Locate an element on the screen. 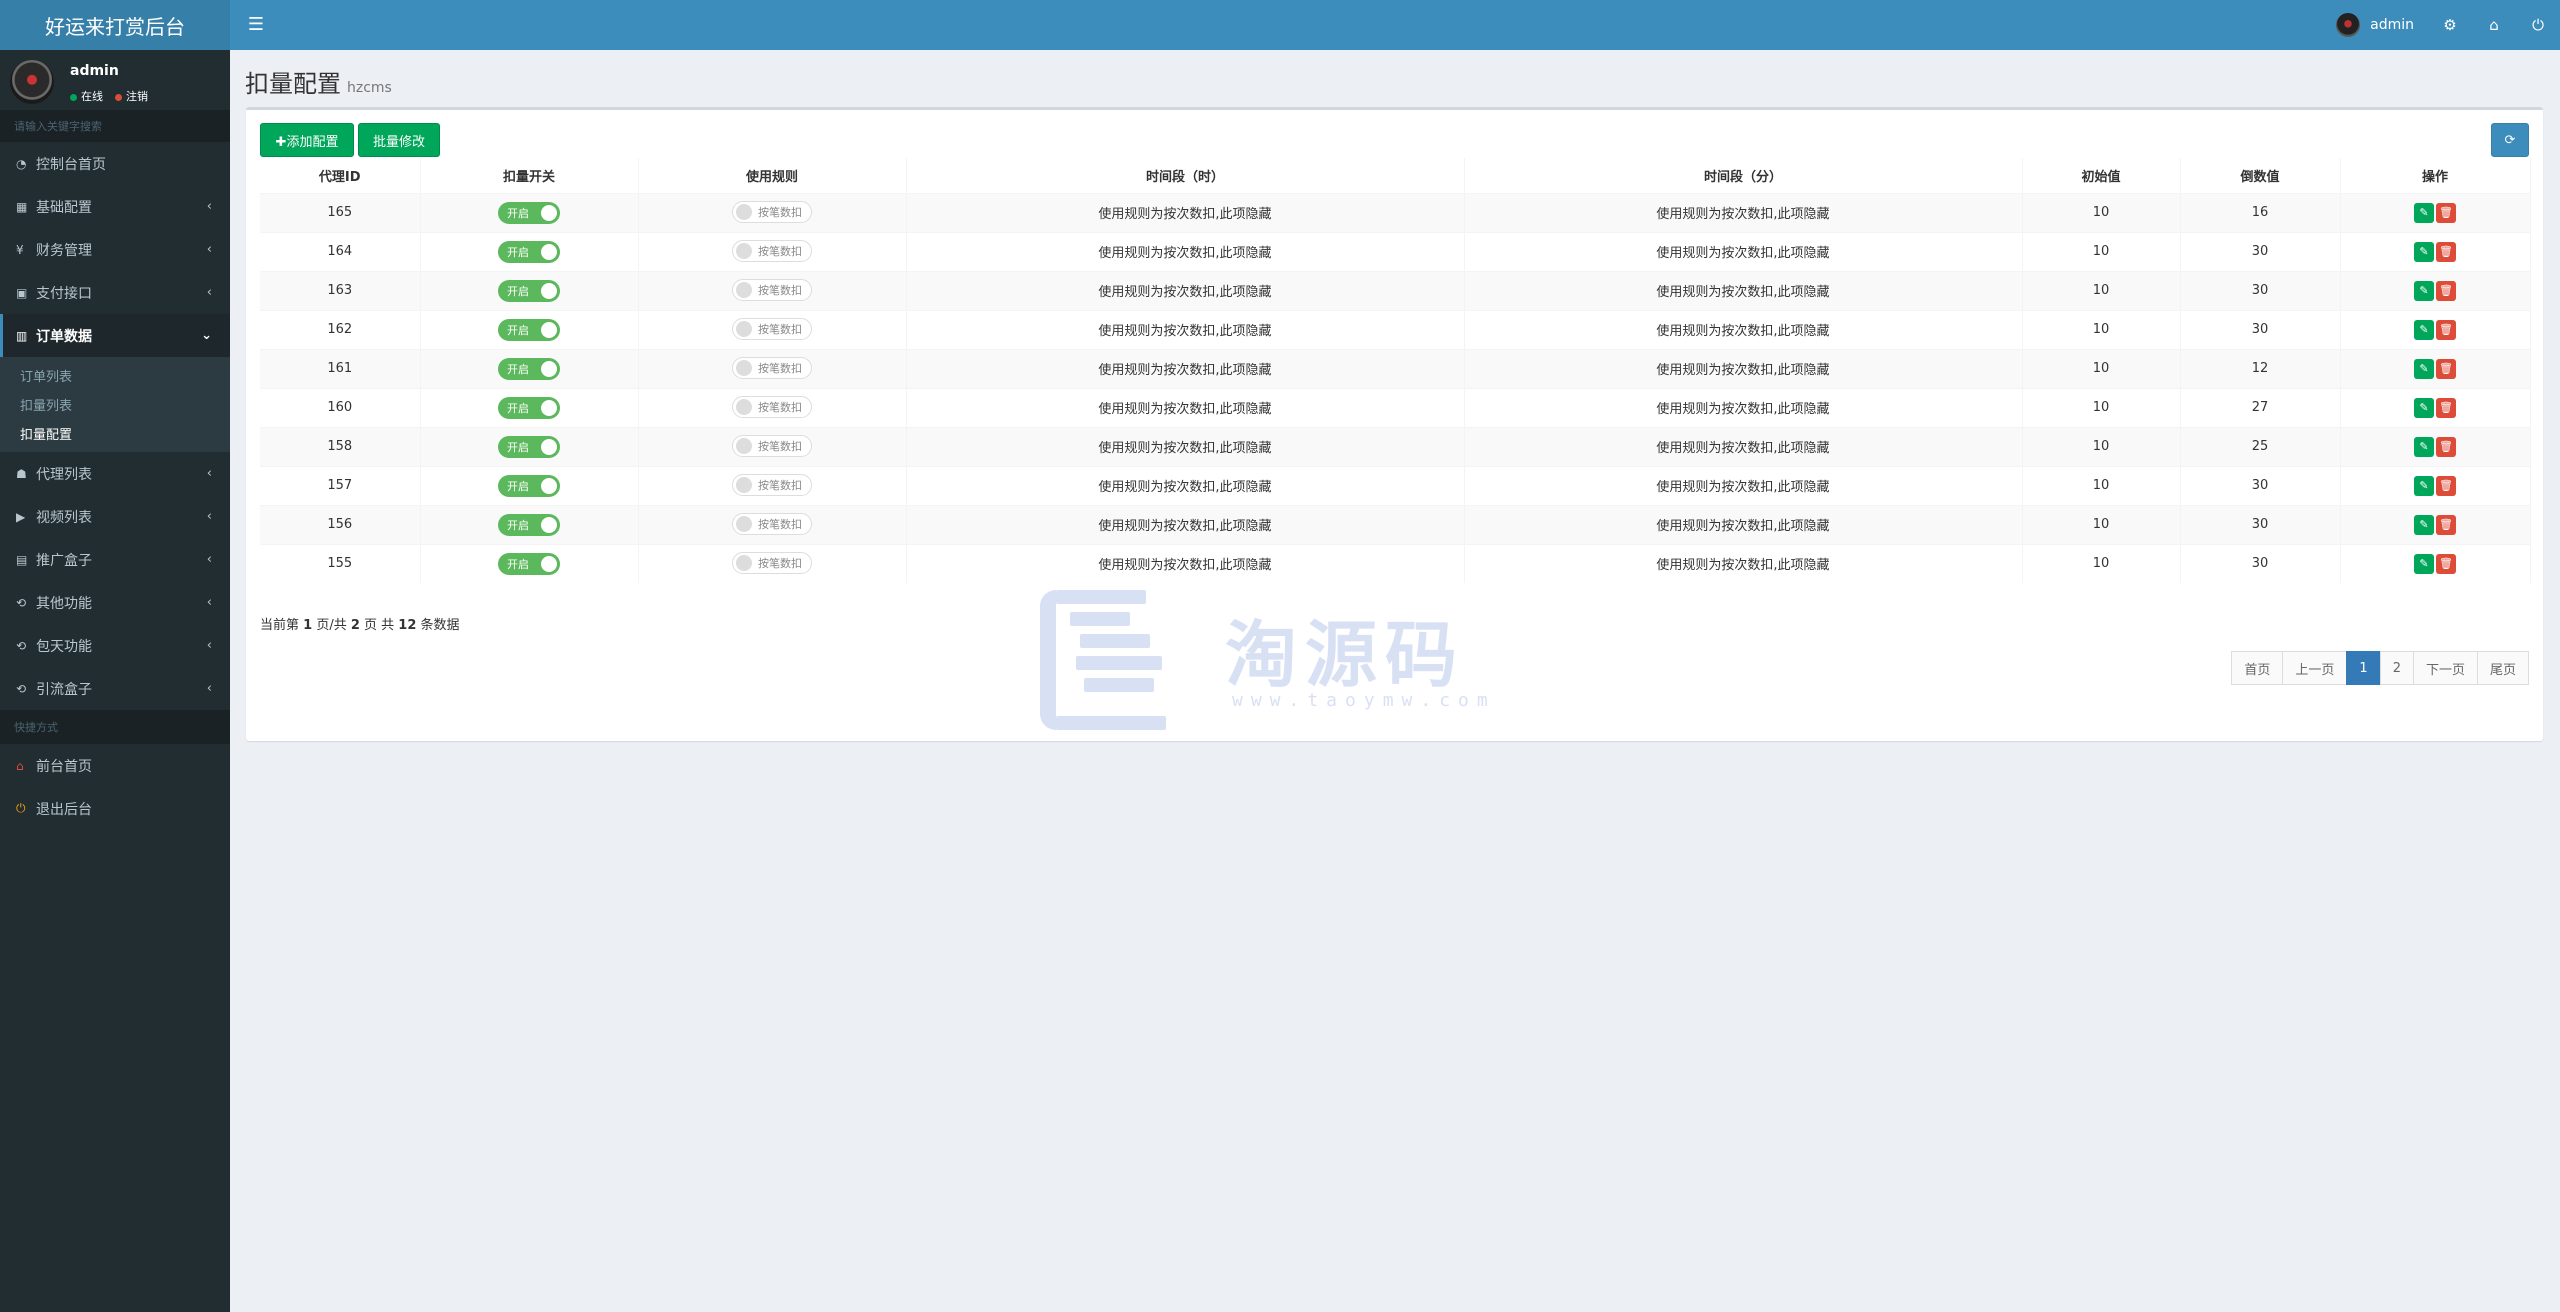  sidebar-toggle-icon: ☰ is located at coordinates (256, 24).